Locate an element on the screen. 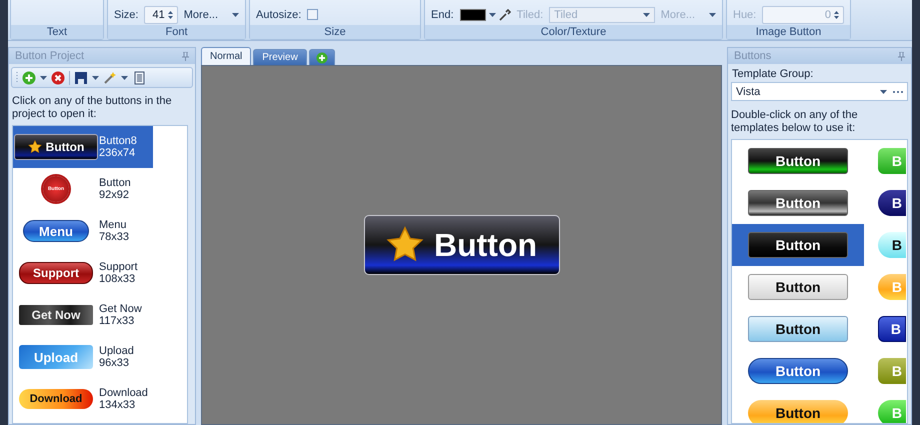 This screenshot has width=920, height=425. wand-icon is located at coordinates (110, 77).